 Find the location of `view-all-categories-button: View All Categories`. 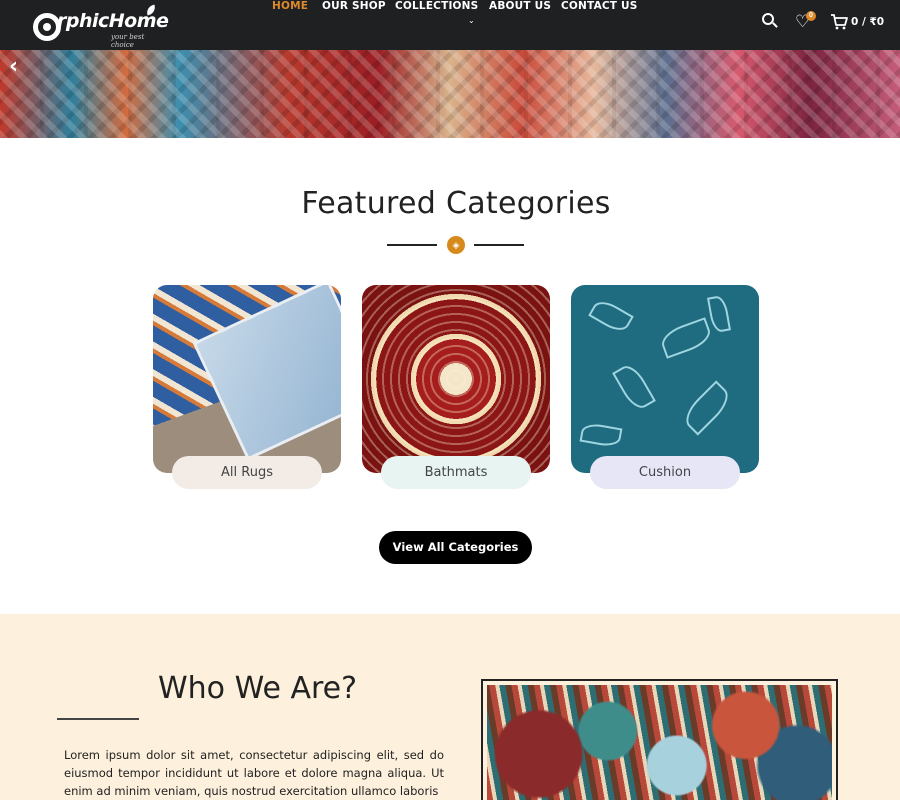

view-all-categories-button: View All Categories is located at coordinates (455, 547).